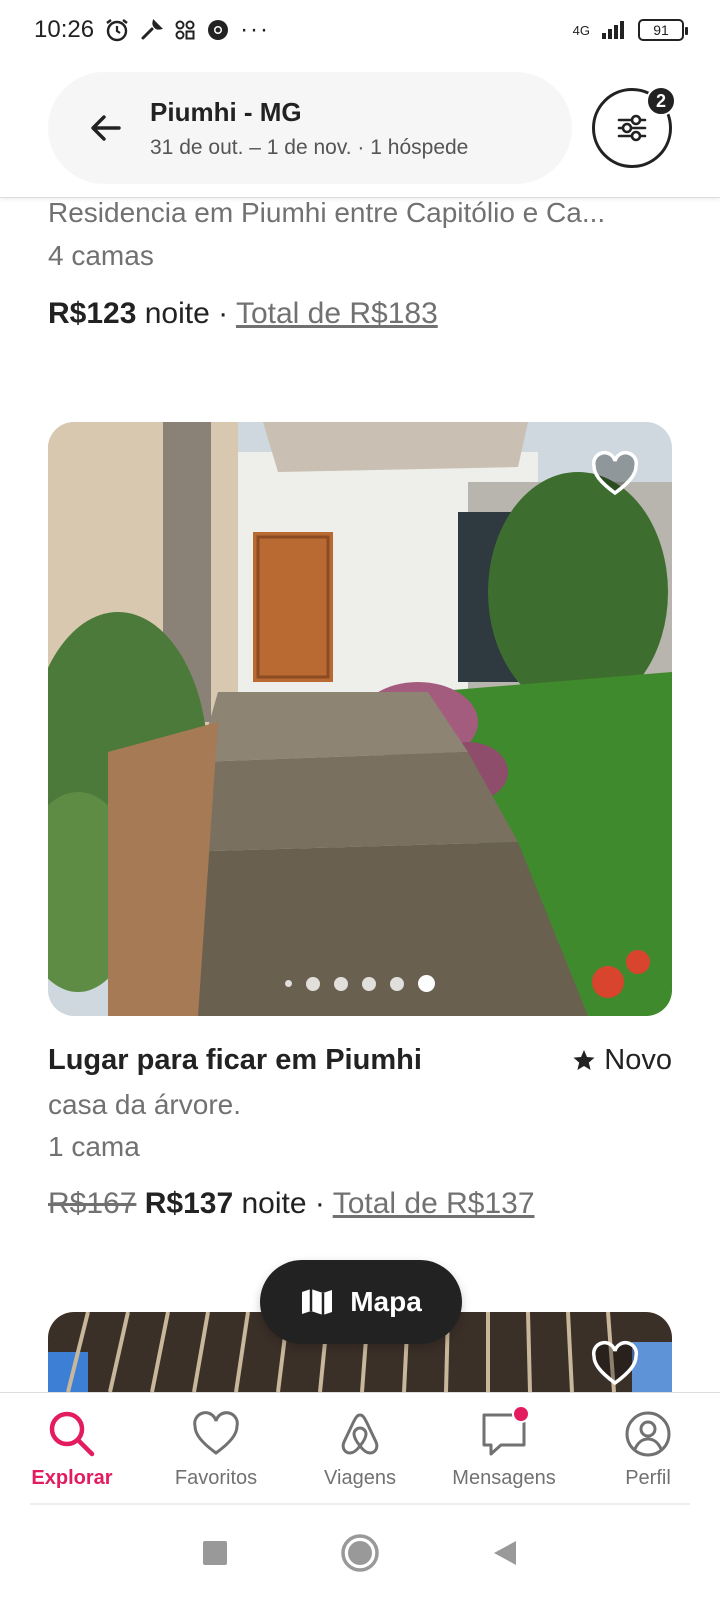  I want to click on arrow-left-icon, so click(106, 128).